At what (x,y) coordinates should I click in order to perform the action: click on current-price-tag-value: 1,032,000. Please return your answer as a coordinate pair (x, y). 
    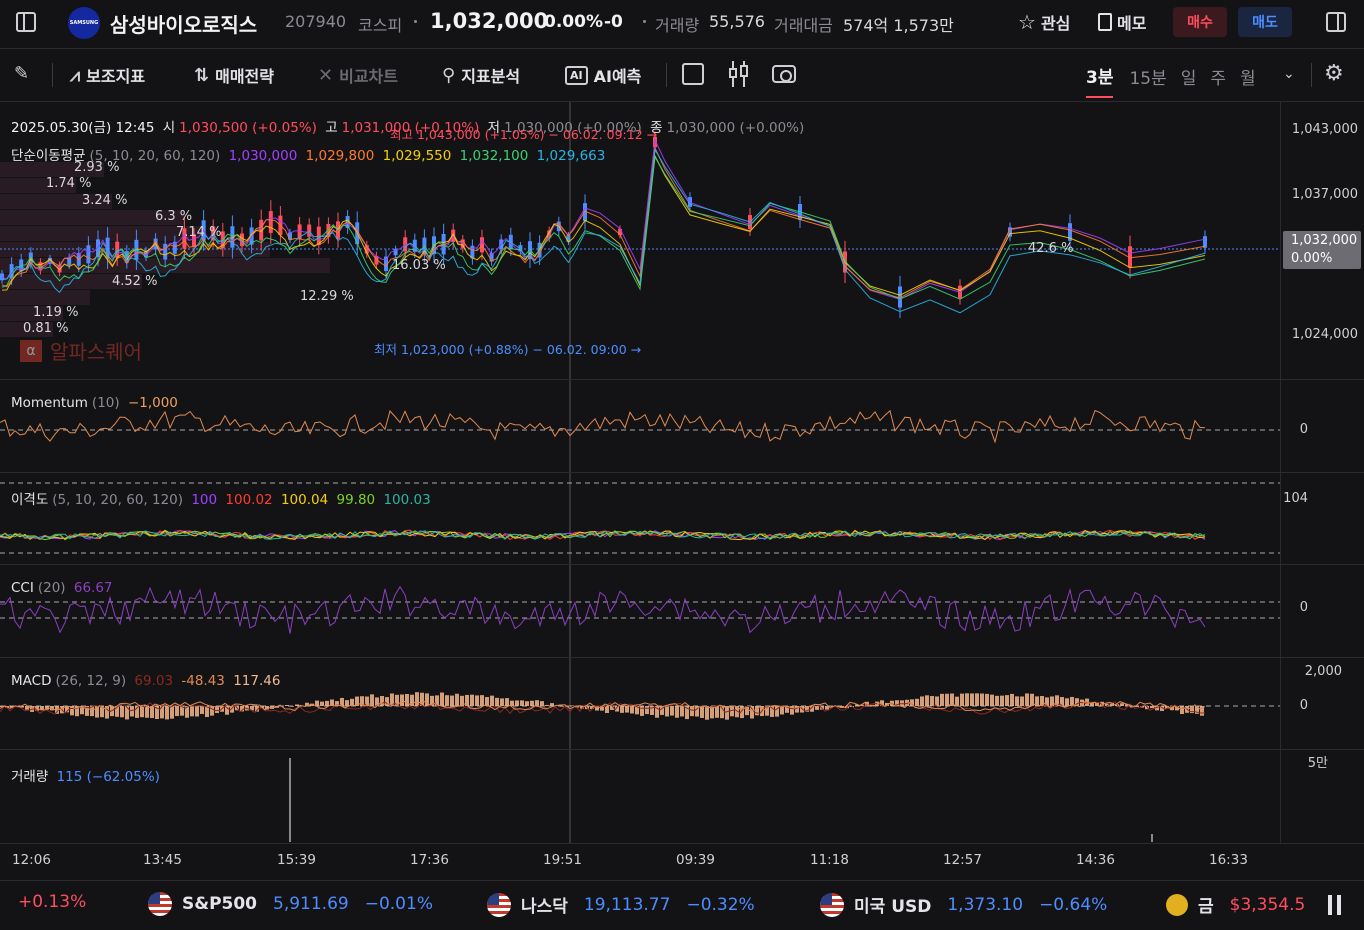
    Looking at the image, I should click on (1324, 240).